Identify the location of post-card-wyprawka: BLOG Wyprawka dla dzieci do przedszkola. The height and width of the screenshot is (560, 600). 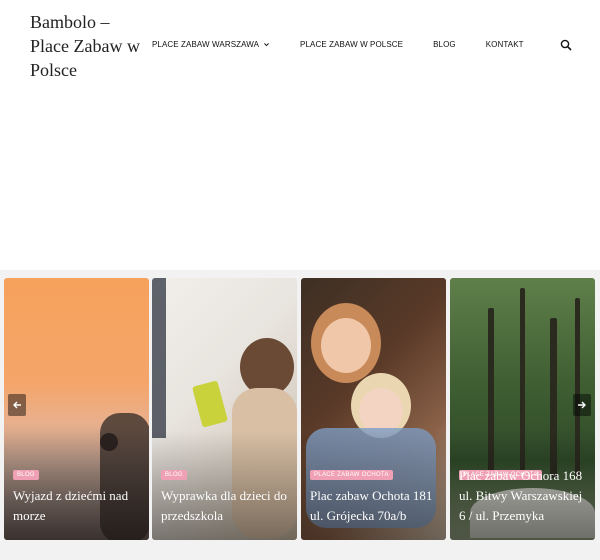
(224, 409).